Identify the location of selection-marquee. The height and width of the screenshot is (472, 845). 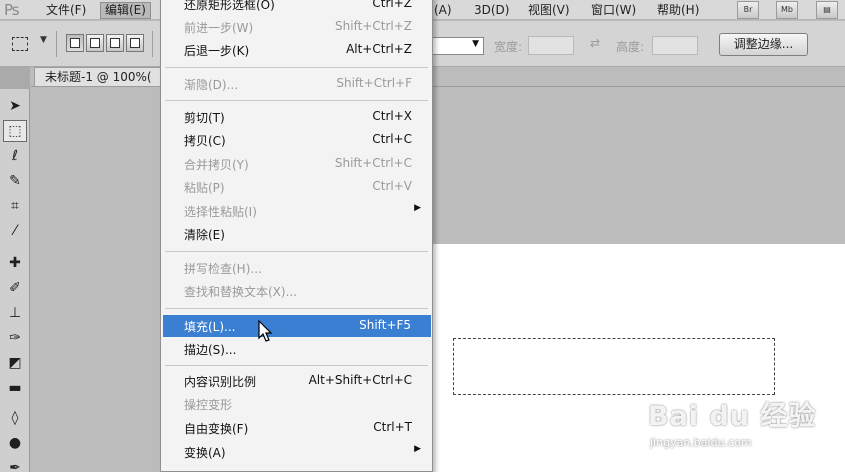
(614, 366).